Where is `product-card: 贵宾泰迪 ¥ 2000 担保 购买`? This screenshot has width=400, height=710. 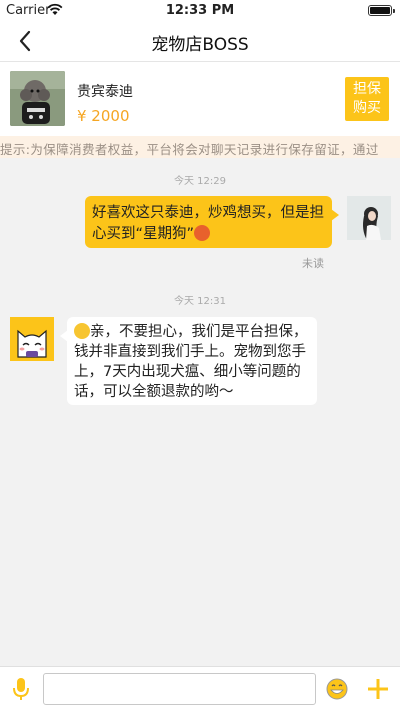 product-card: 贵宾泰迪 ¥ 2000 担保 购买 is located at coordinates (200, 99).